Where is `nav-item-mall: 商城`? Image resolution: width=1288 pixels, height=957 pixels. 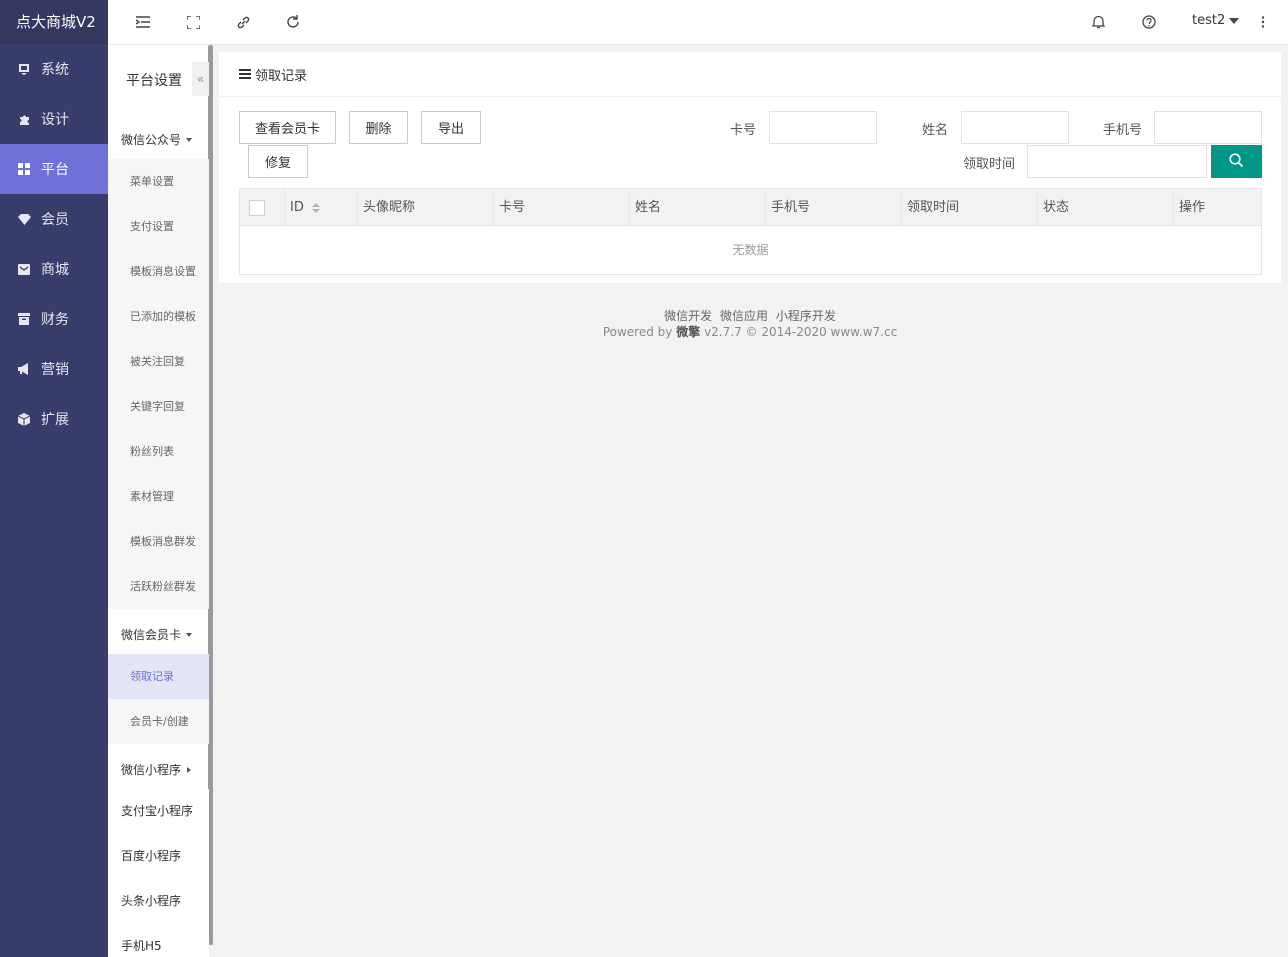 nav-item-mall: 商城 is located at coordinates (54, 269).